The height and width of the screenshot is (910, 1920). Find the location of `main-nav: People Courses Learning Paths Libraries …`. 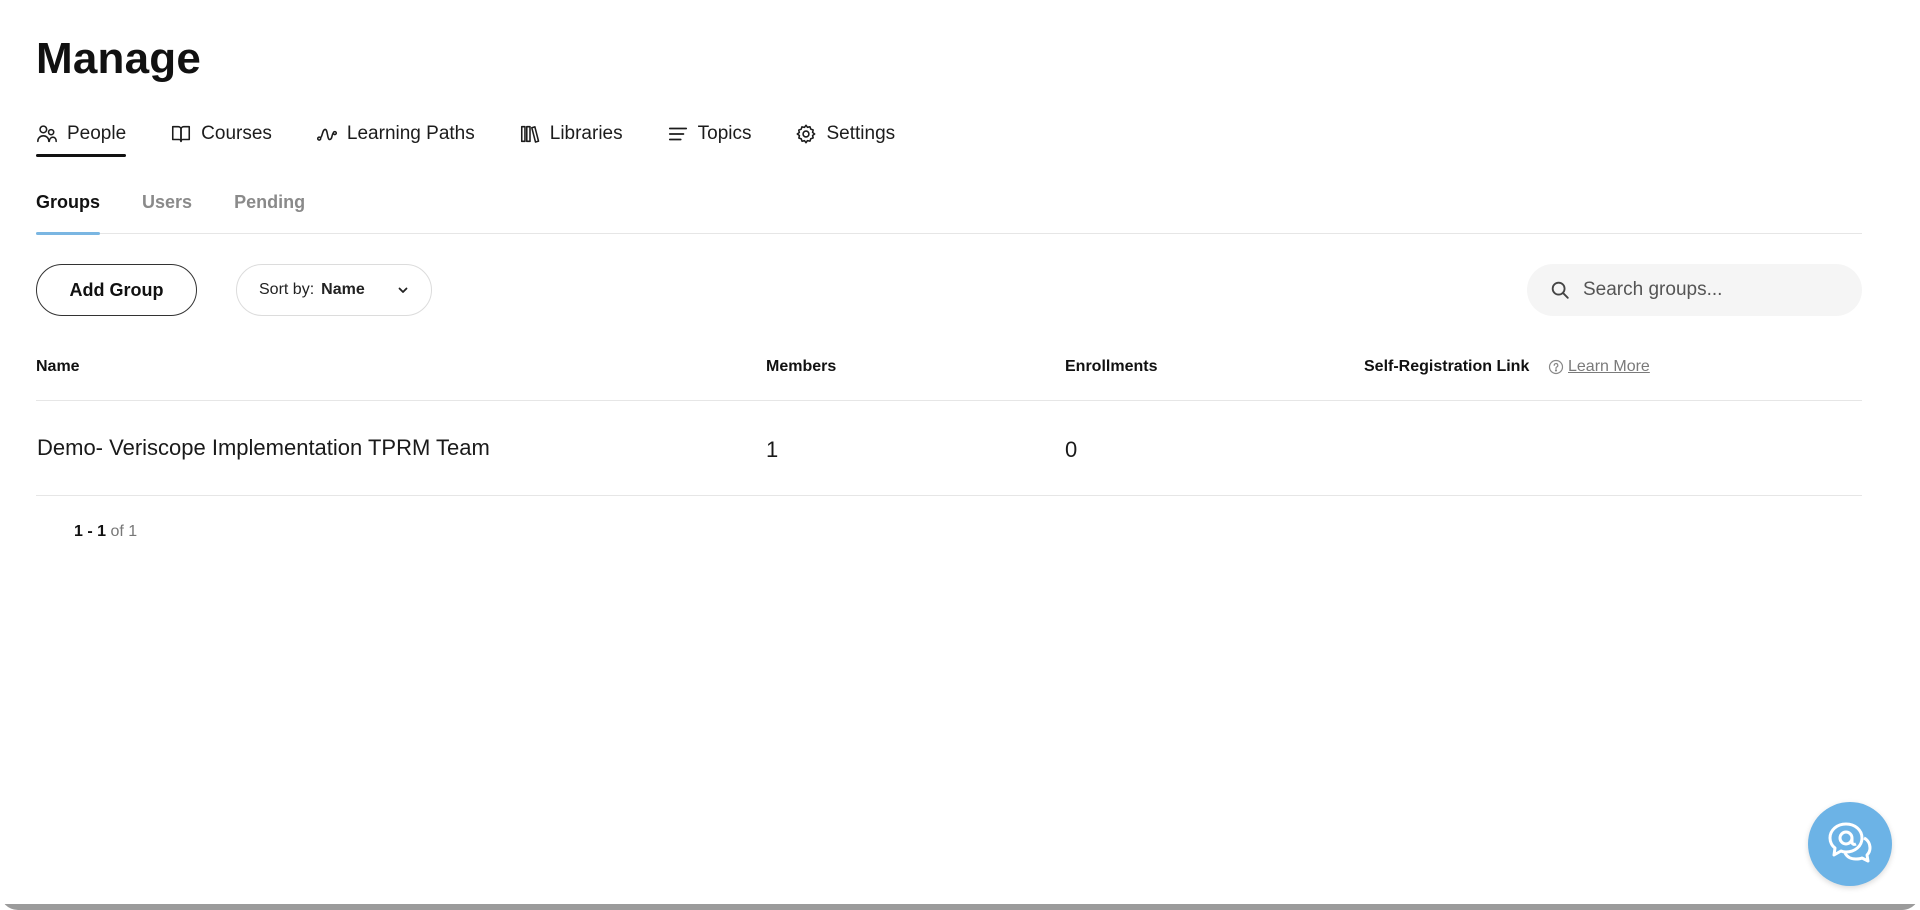

main-nav: People Courses Learning Paths Libraries … is located at coordinates (487, 137).